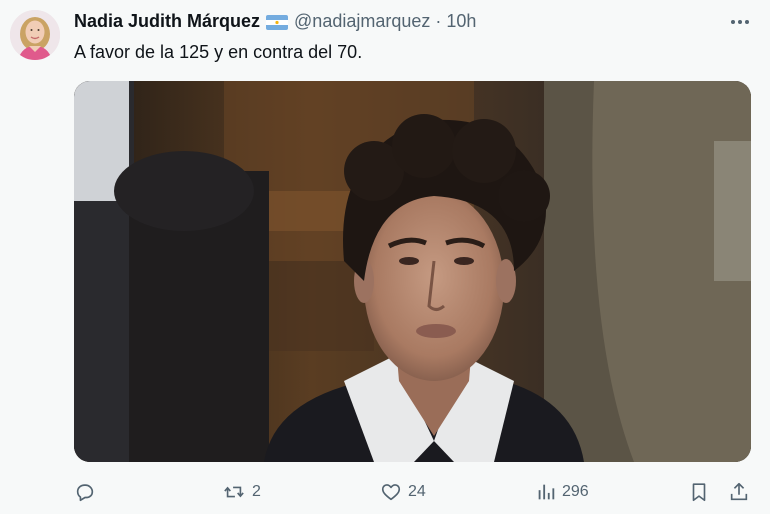  I want to click on tweet-actions: 2 24 296, so click(414, 492).